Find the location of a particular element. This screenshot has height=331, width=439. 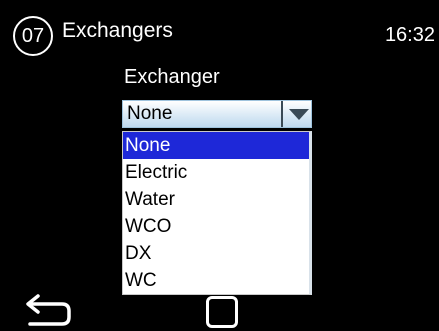

dropdown-option-wco: WCO is located at coordinates (216, 226).